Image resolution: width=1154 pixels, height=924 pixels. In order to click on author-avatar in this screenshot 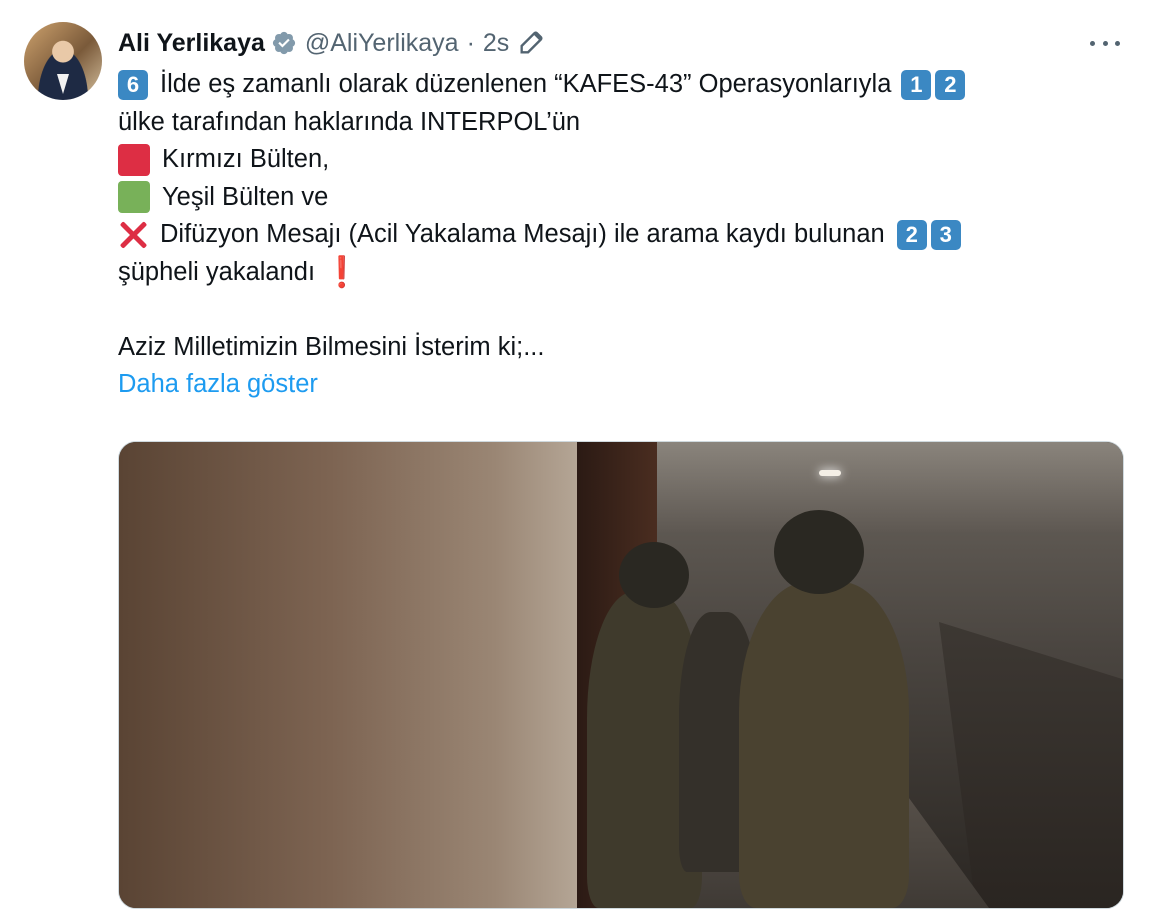, I will do `click(63, 61)`.